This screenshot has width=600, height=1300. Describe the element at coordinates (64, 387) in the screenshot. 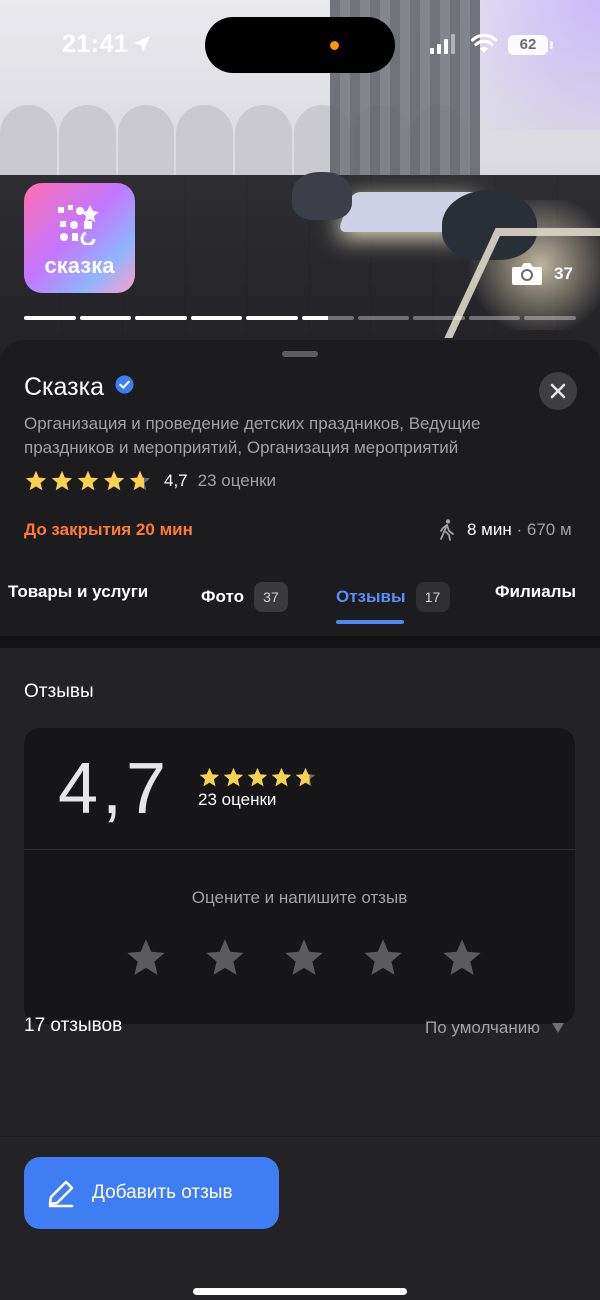

I see `org-name: Сказка` at that location.